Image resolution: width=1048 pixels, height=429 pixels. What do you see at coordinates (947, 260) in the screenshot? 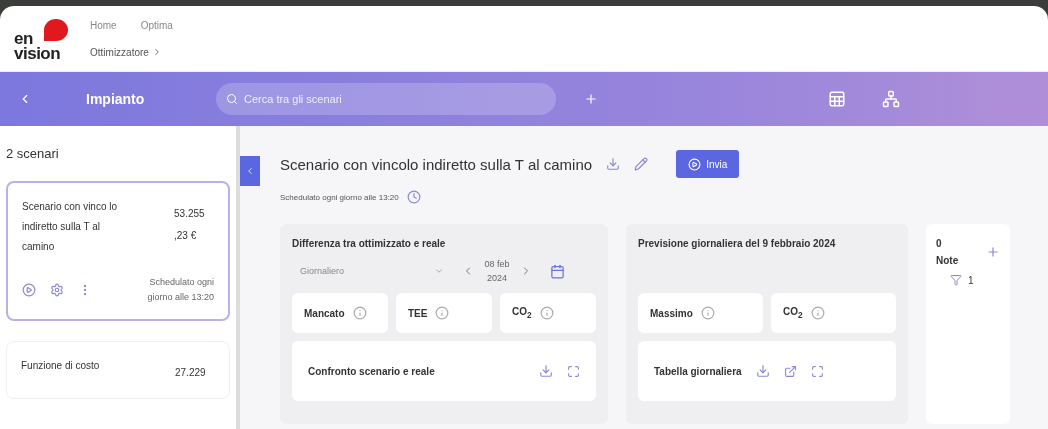
I see `notes-title: Note` at bounding box center [947, 260].